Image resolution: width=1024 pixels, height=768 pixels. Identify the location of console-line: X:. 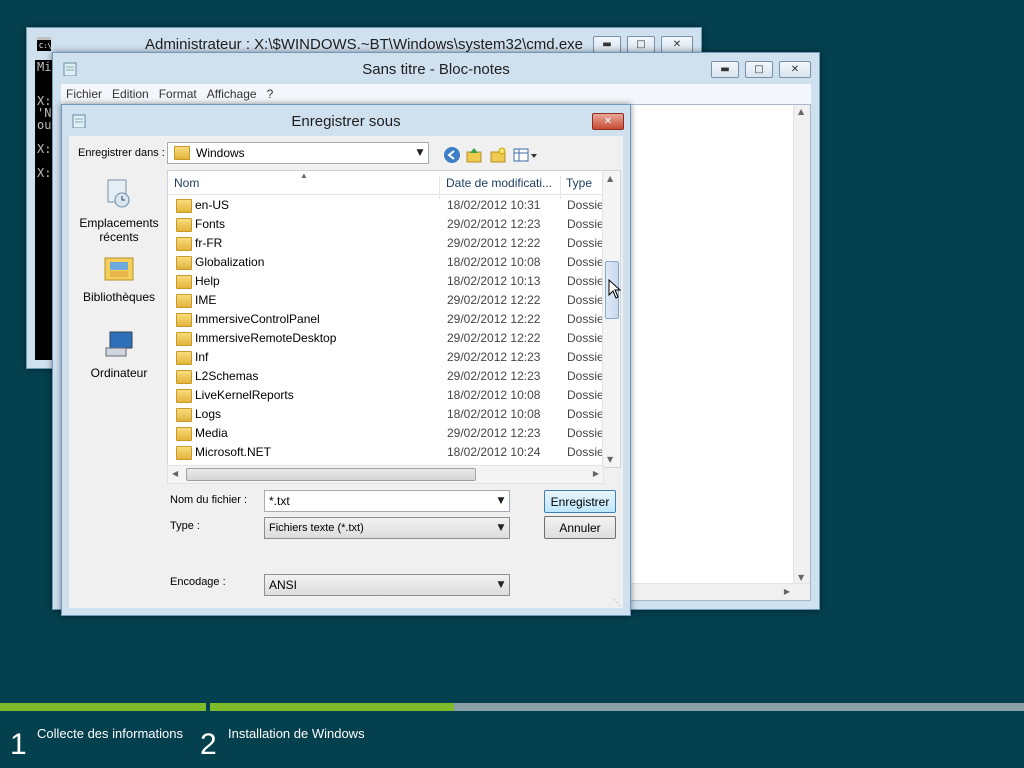
(44, 173).